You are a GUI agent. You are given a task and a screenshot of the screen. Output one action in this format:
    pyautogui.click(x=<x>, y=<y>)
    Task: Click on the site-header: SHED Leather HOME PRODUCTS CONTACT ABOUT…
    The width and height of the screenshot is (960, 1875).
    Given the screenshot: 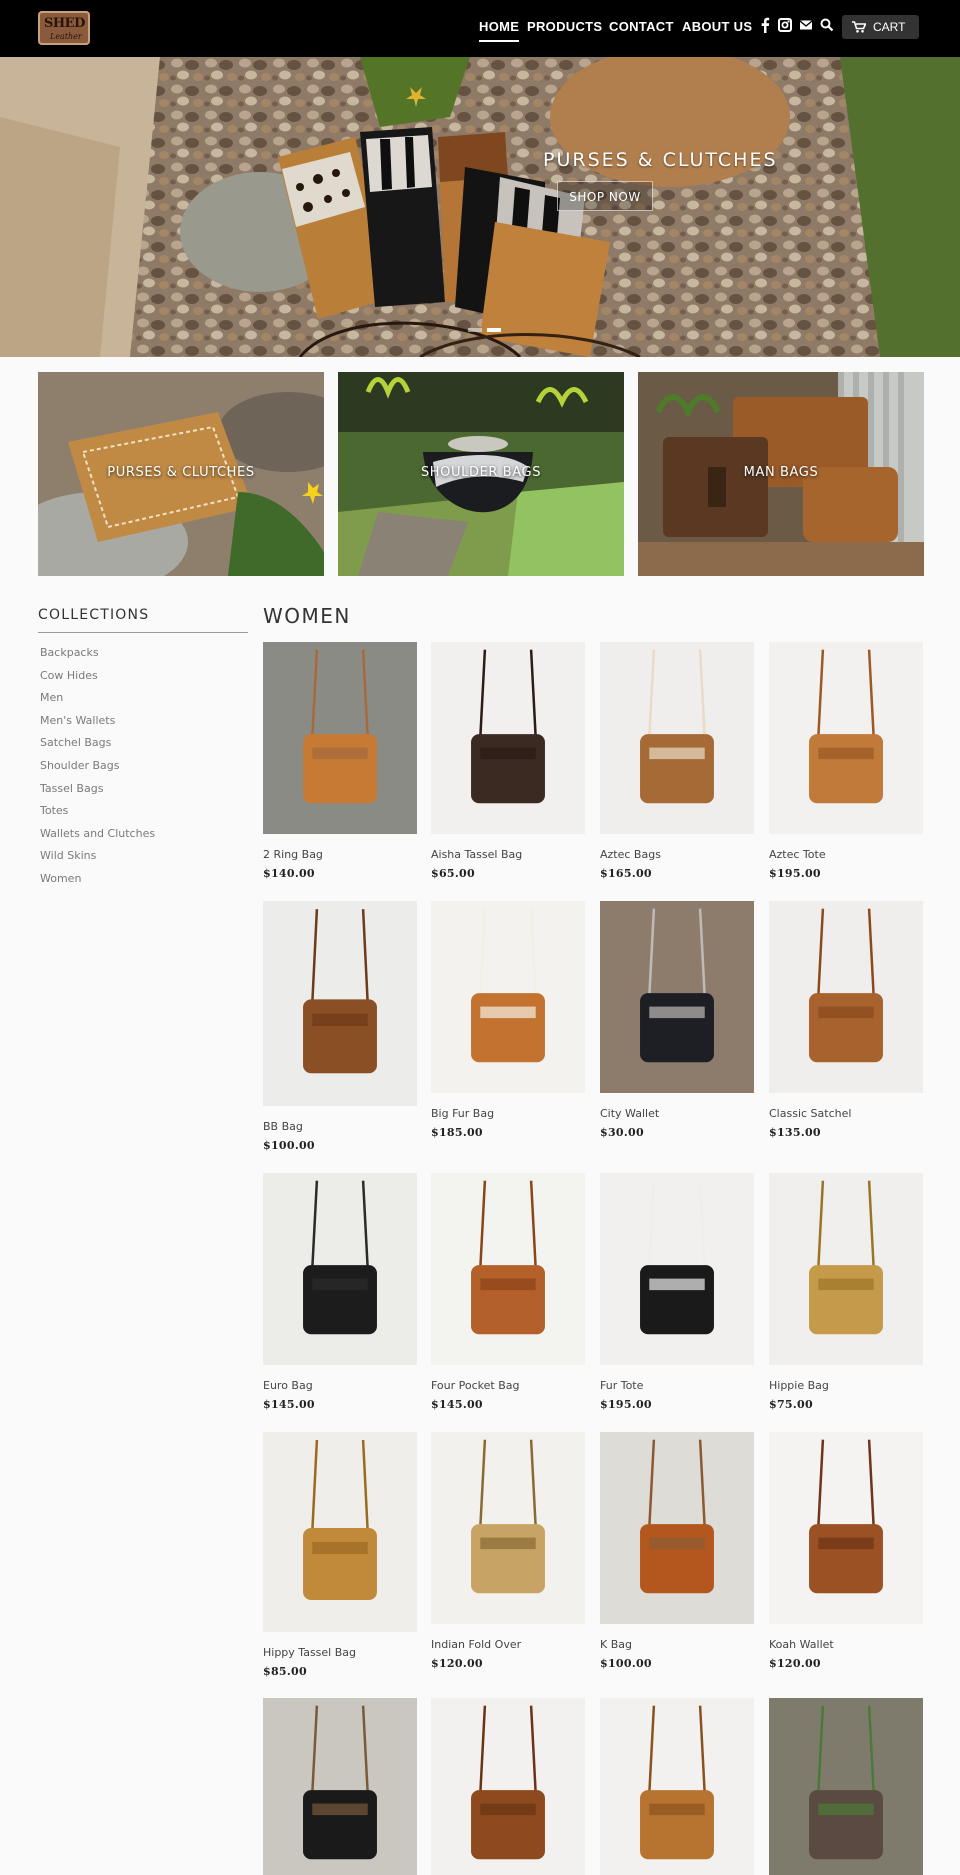 What is the action you would take?
    pyautogui.click(x=480, y=28)
    